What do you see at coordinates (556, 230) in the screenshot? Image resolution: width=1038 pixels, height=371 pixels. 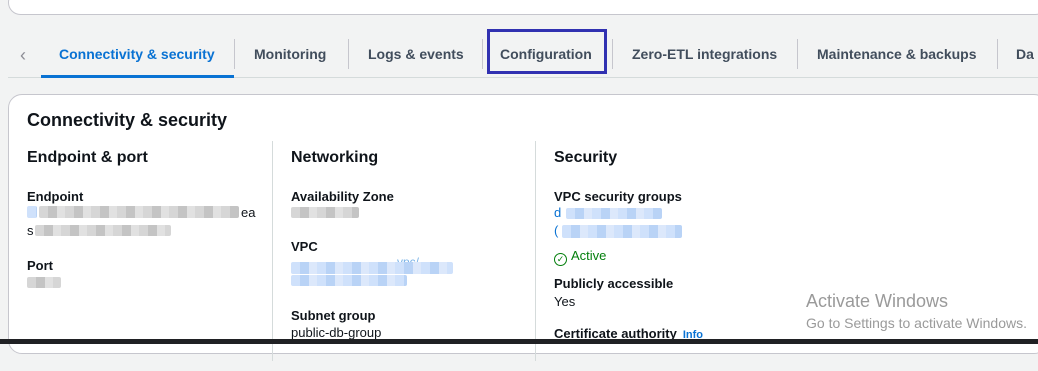 I see `security-group-link-2: (` at bounding box center [556, 230].